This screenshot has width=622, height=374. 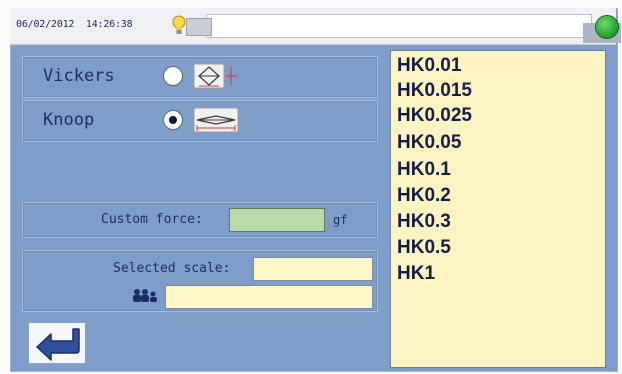 I want to click on radio-selected-dot, so click(x=173, y=120).